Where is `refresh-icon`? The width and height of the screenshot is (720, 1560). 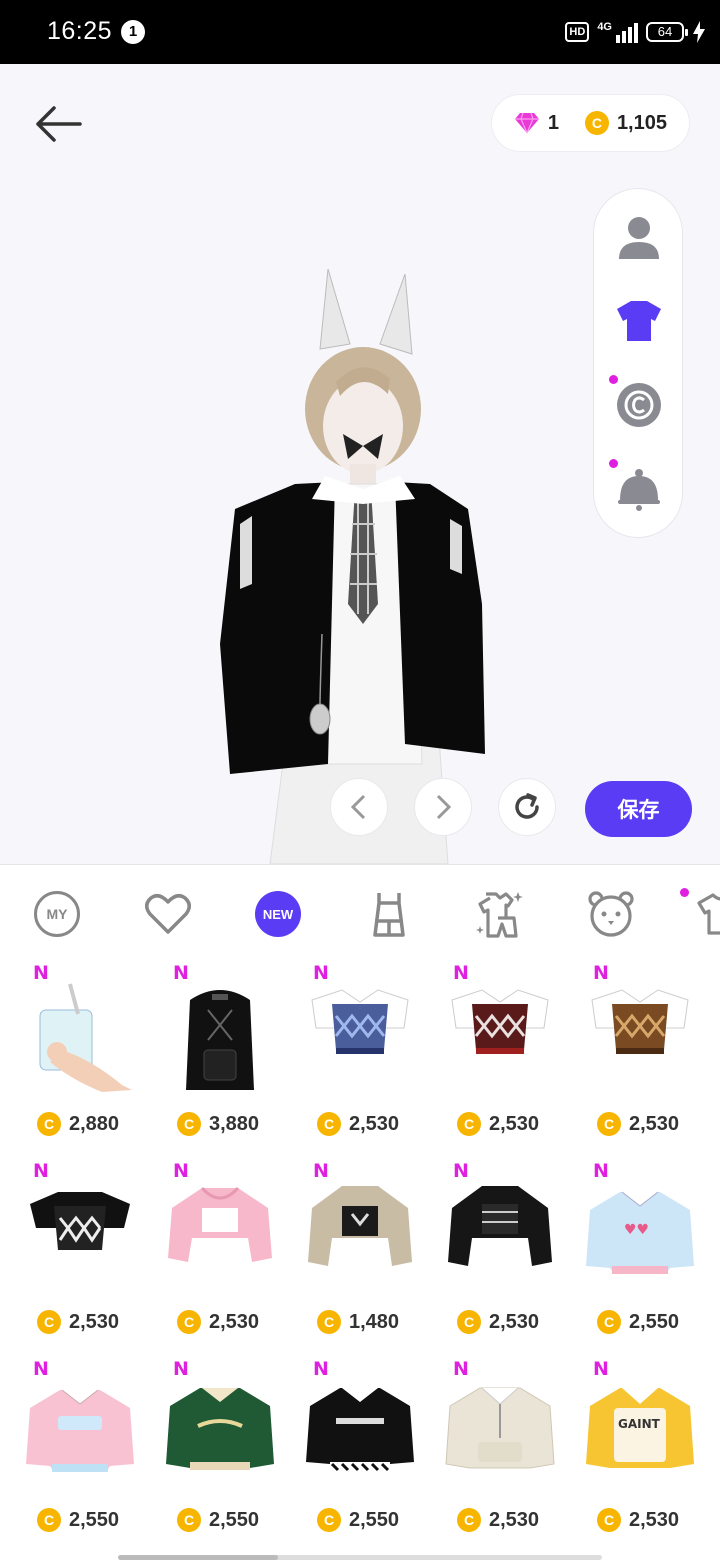
refresh-icon is located at coordinates (527, 806).